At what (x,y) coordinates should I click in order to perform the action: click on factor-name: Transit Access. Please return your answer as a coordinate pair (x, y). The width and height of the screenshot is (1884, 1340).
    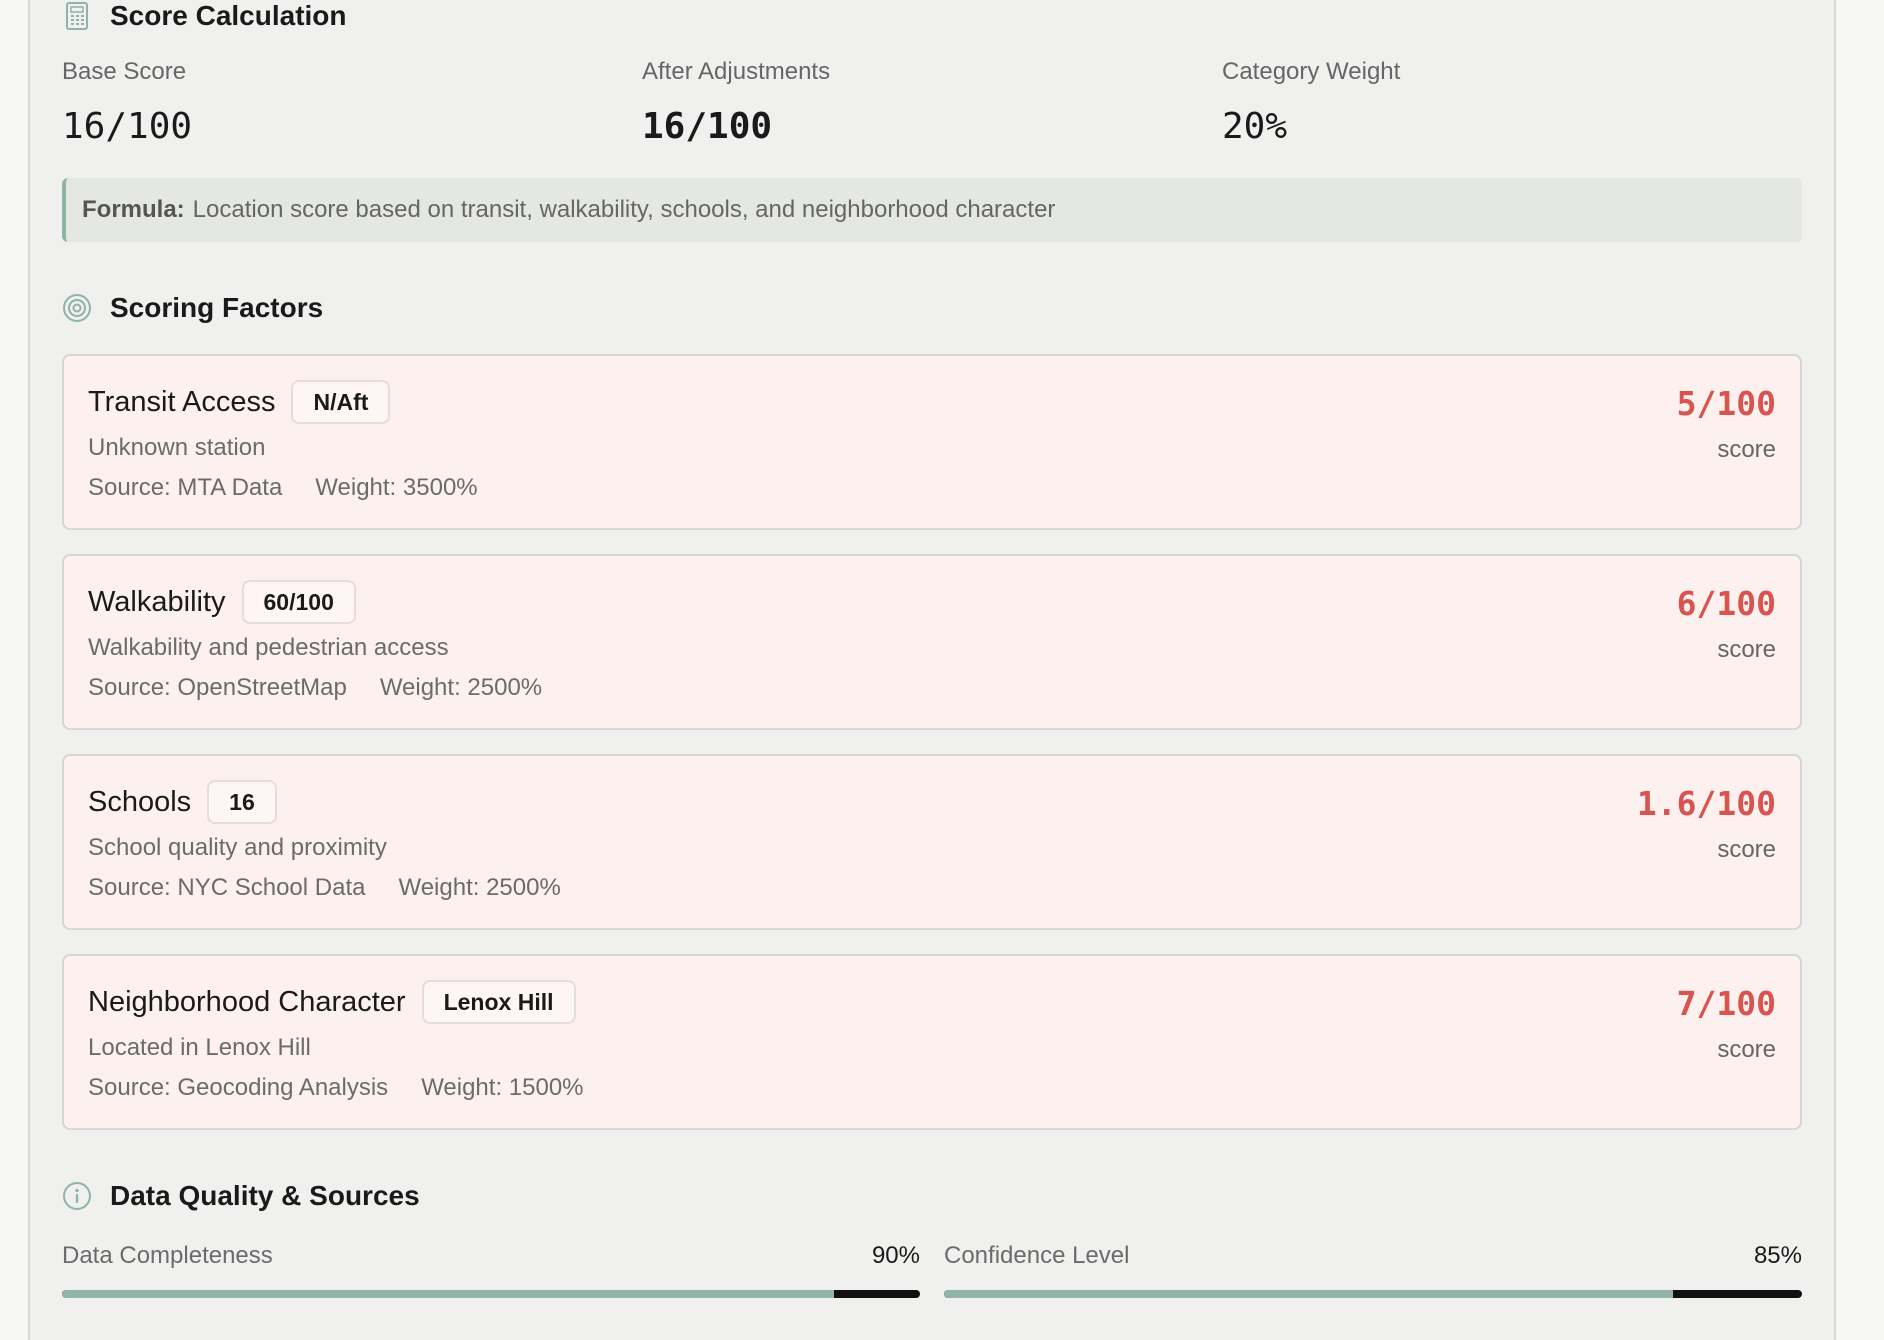
    Looking at the image, I should click on (182, 401).